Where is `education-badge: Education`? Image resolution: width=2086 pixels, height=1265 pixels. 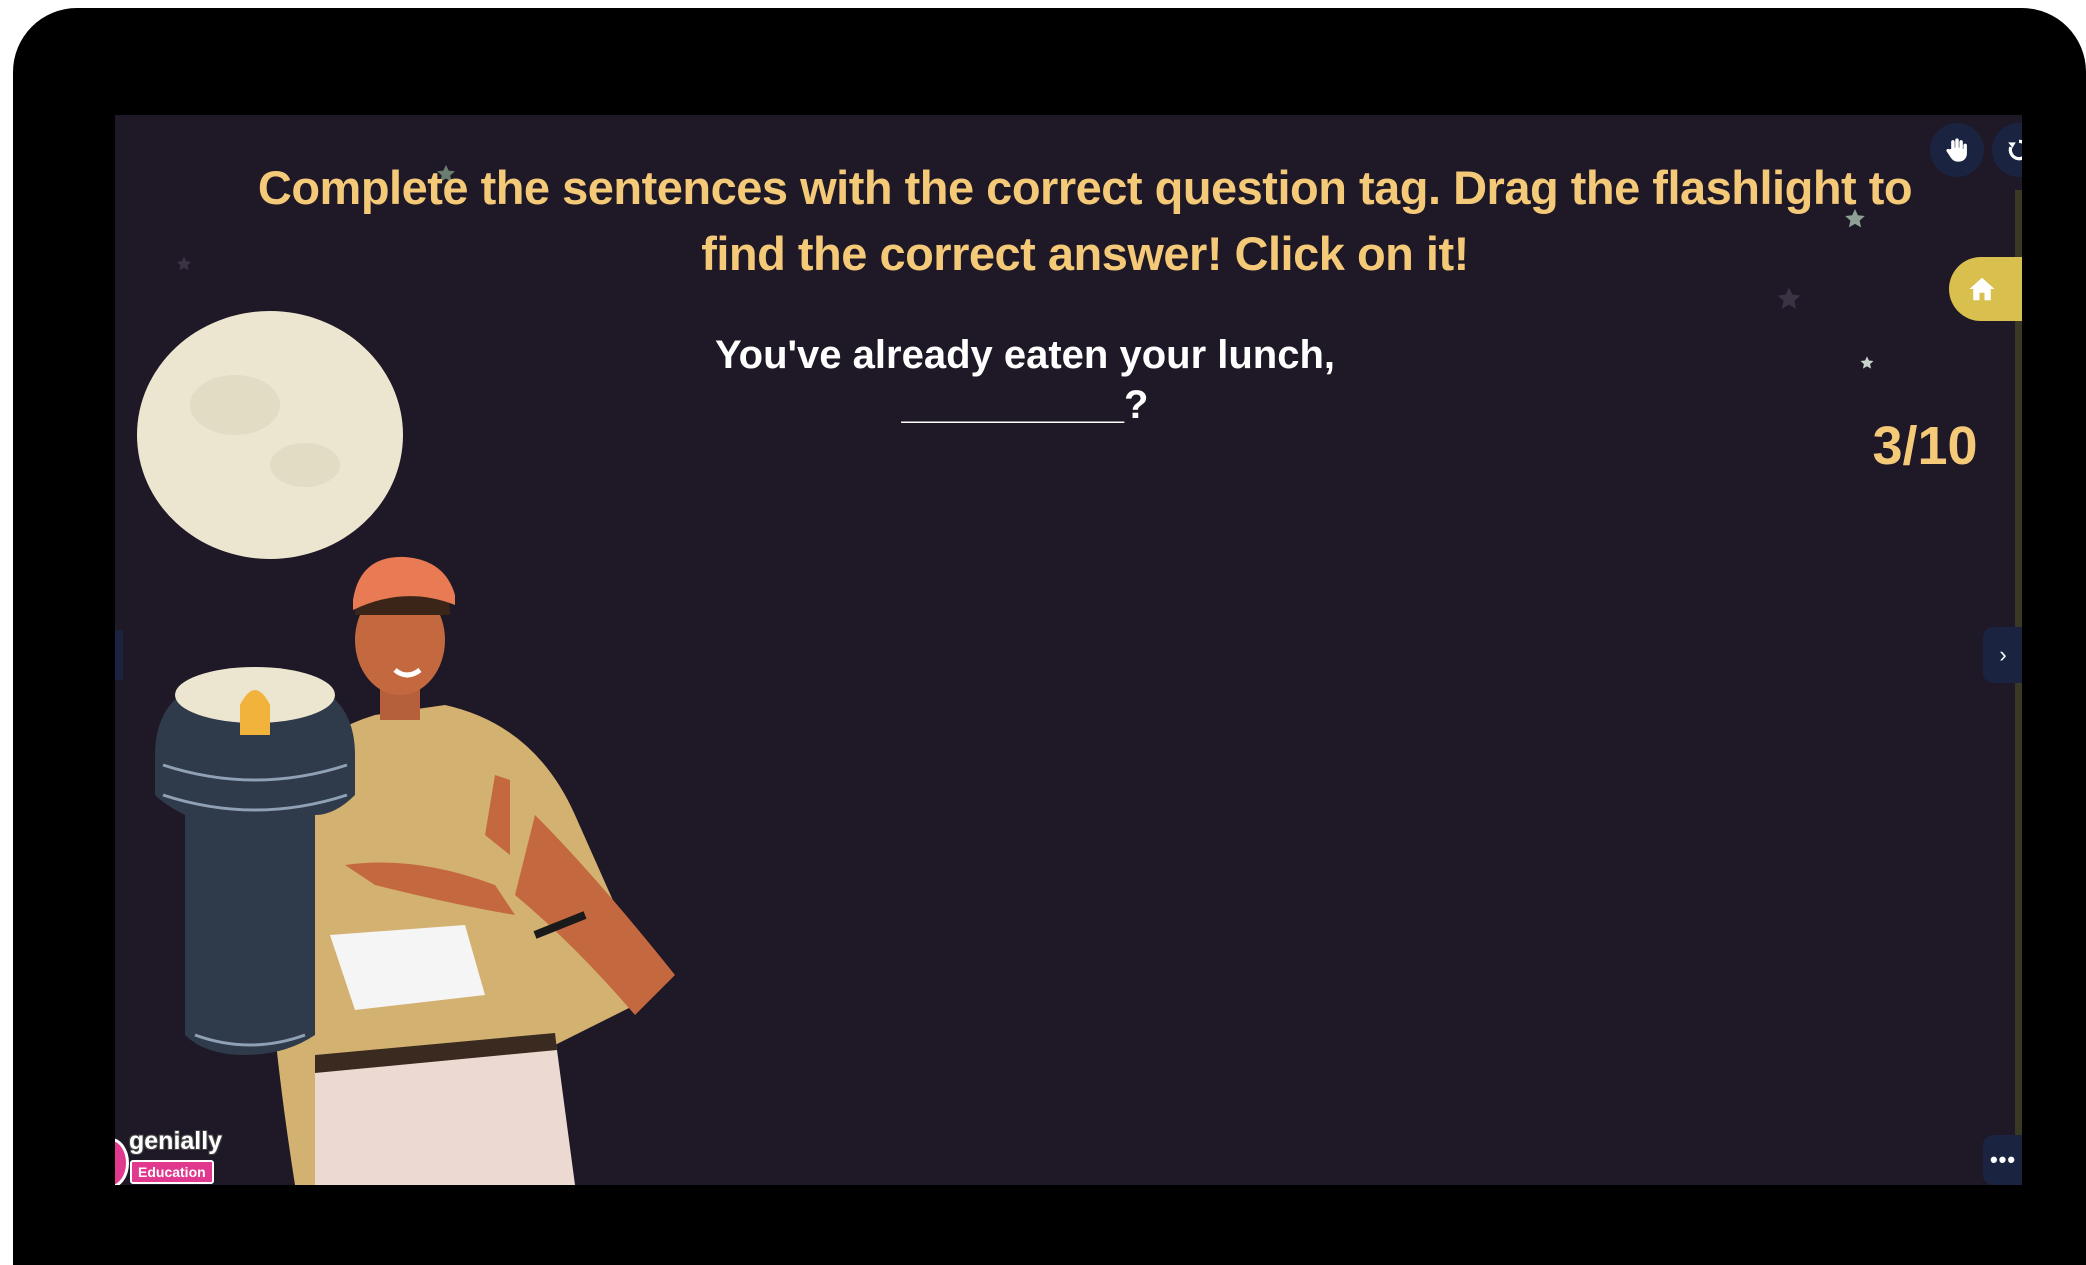 education-badge: Education is located at coordinates (172, 1172).